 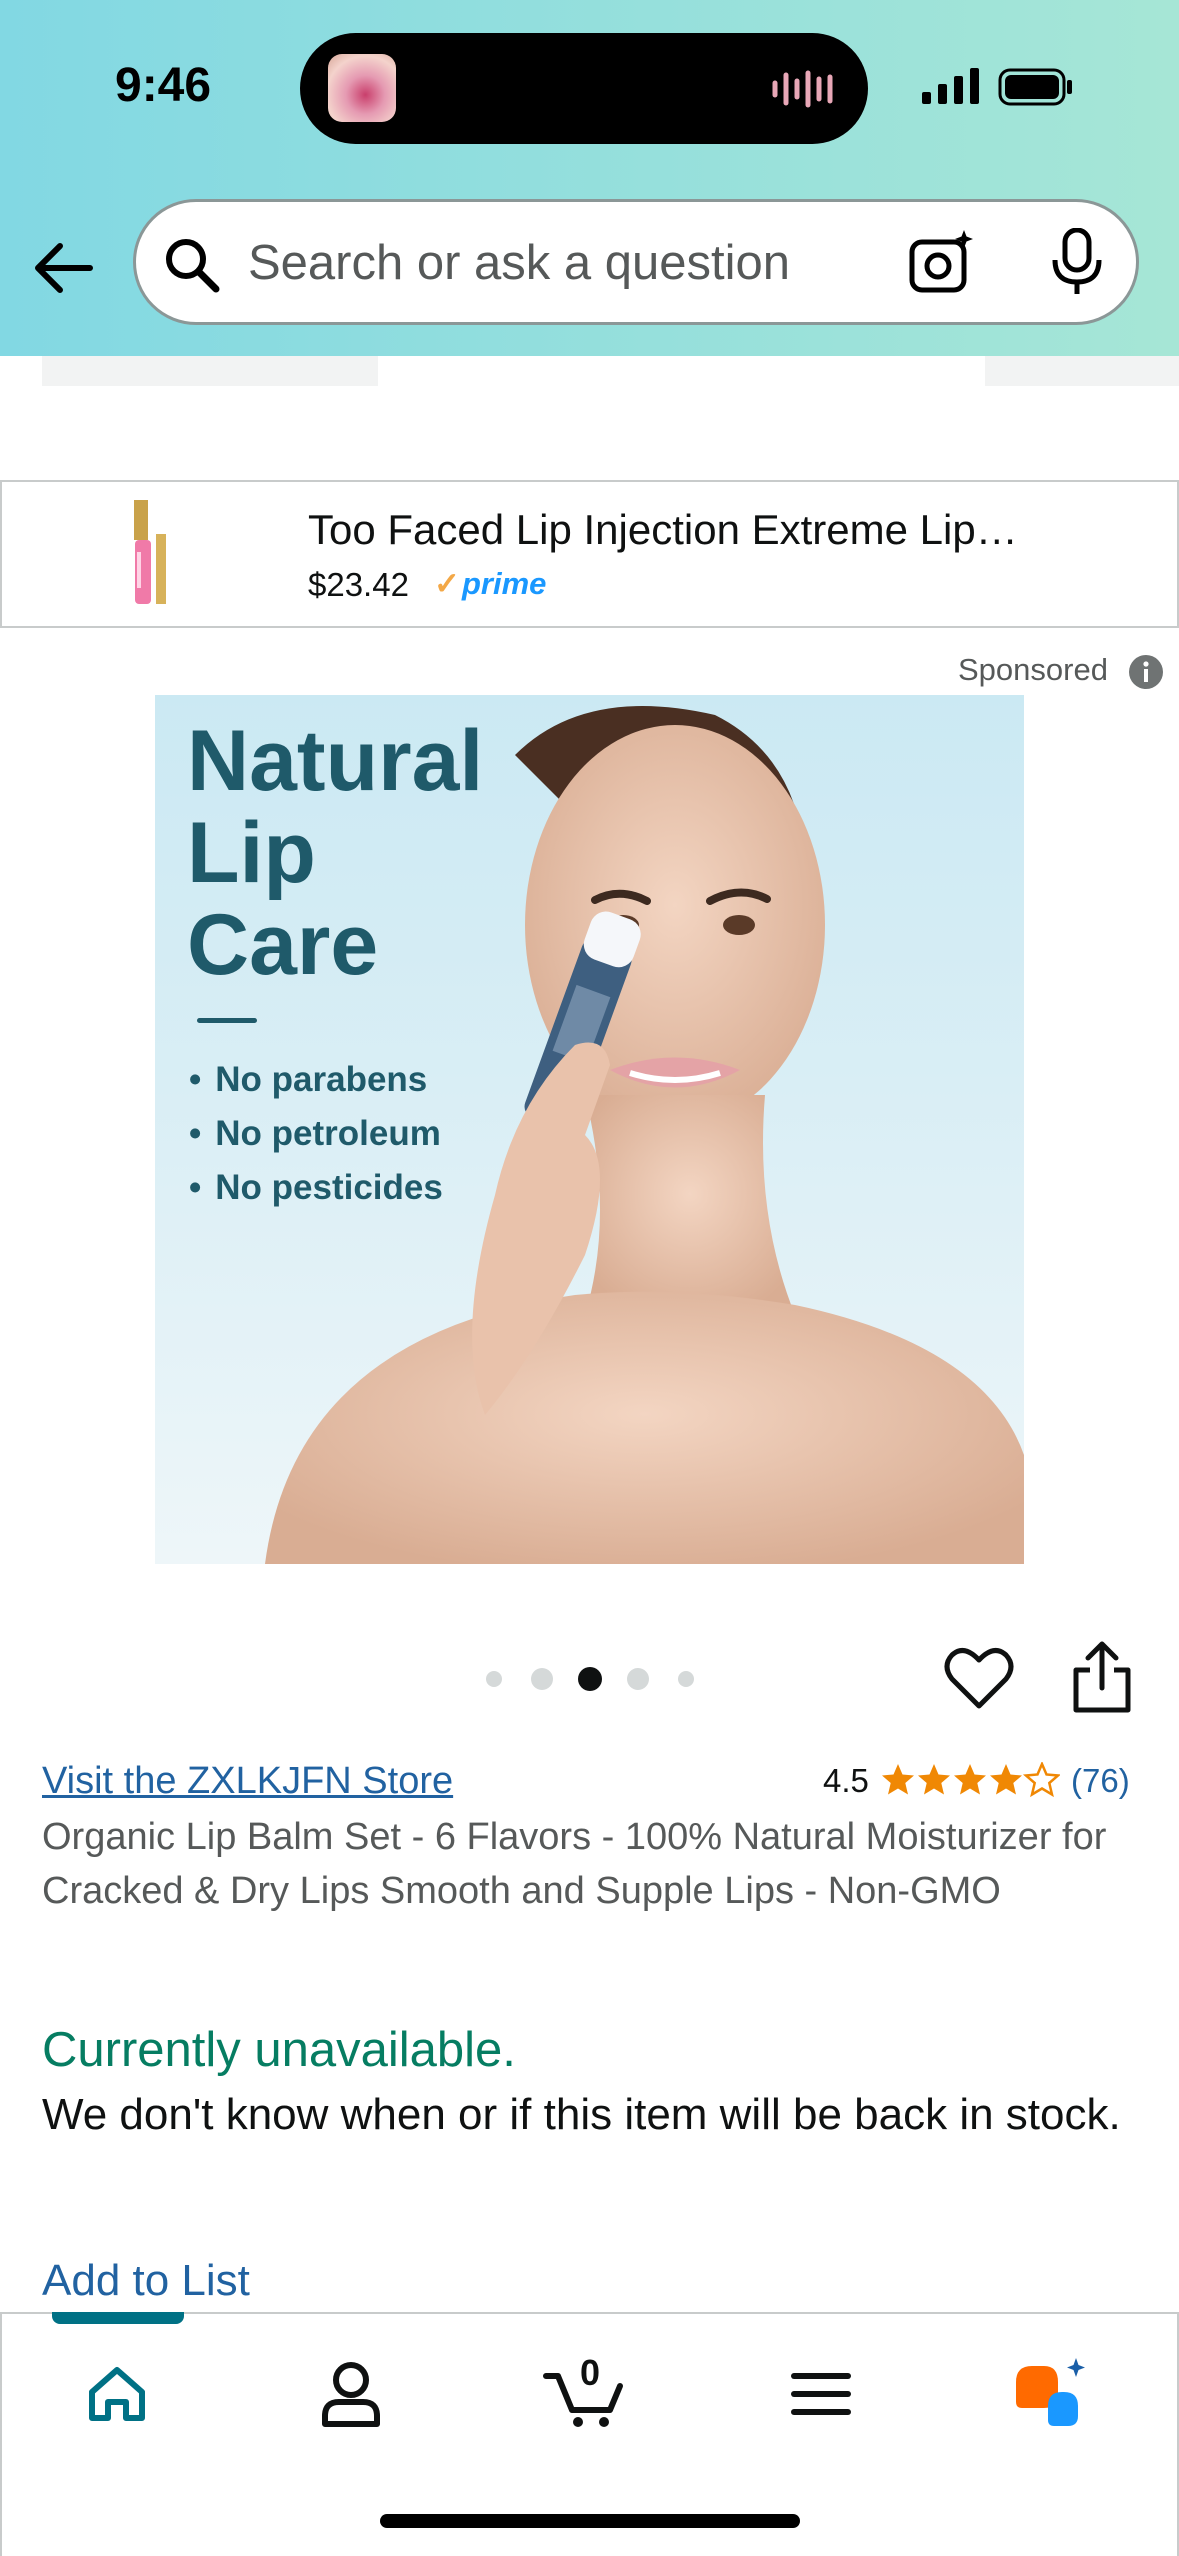 What do you see at coordinates (1102, 1677) in the screenshot?
I see `share-icon` at bounding box center [1102, 1677].